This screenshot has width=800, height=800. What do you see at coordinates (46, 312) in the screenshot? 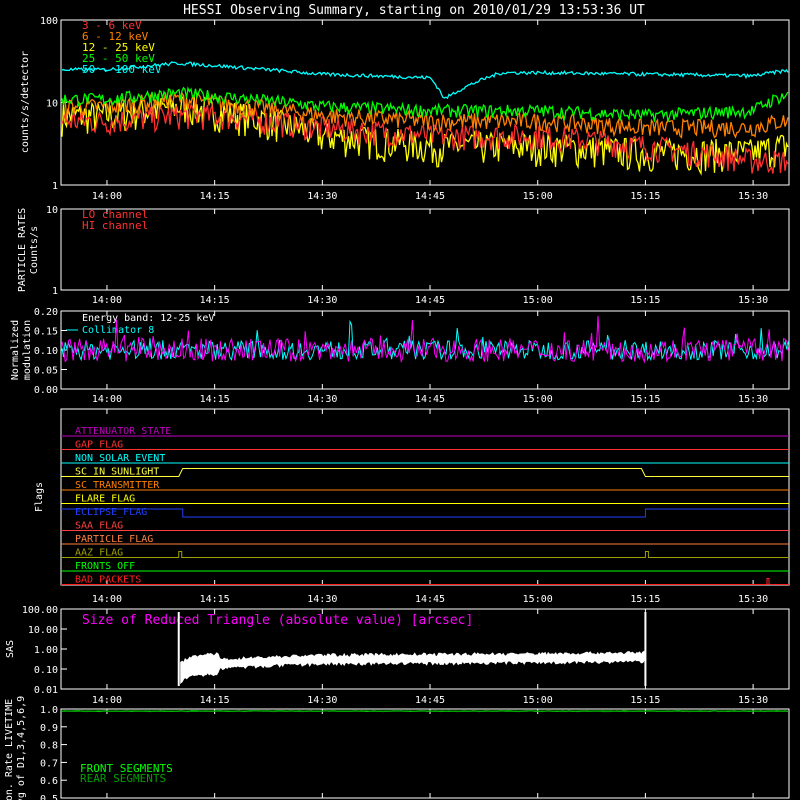
I see `modulation-ytick-label: 0.20` at bounding box center [46, 312].